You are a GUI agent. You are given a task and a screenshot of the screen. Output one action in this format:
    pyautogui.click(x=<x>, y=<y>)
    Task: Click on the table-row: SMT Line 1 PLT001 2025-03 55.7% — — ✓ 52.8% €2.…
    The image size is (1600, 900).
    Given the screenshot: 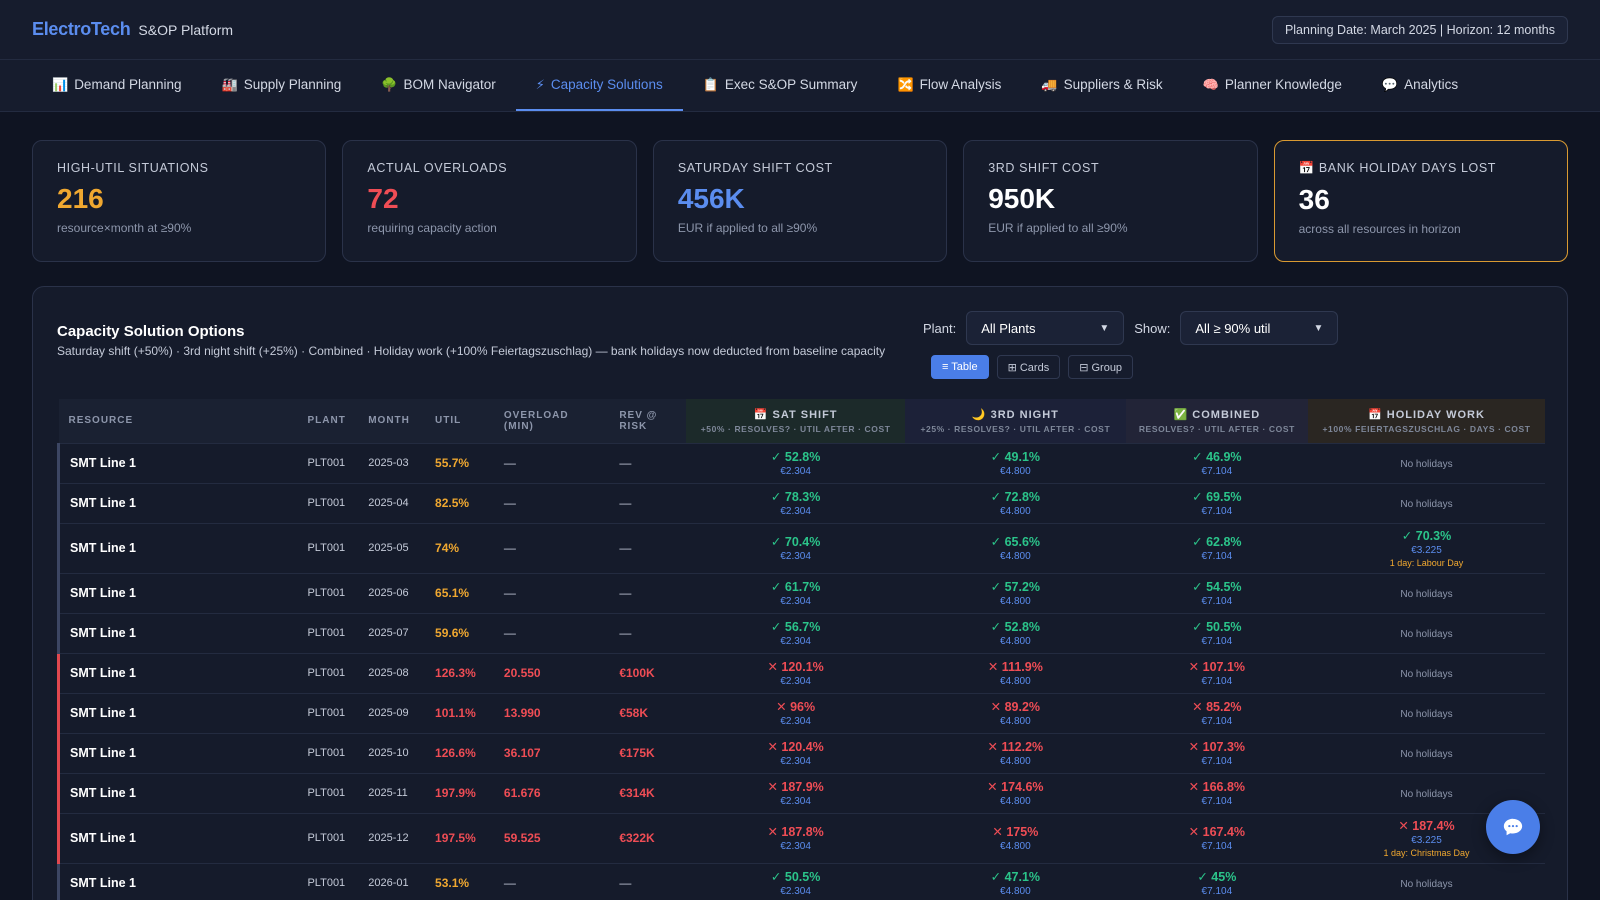 What is the action you would take?
    pyautogui.click(x=801, y=462)
    